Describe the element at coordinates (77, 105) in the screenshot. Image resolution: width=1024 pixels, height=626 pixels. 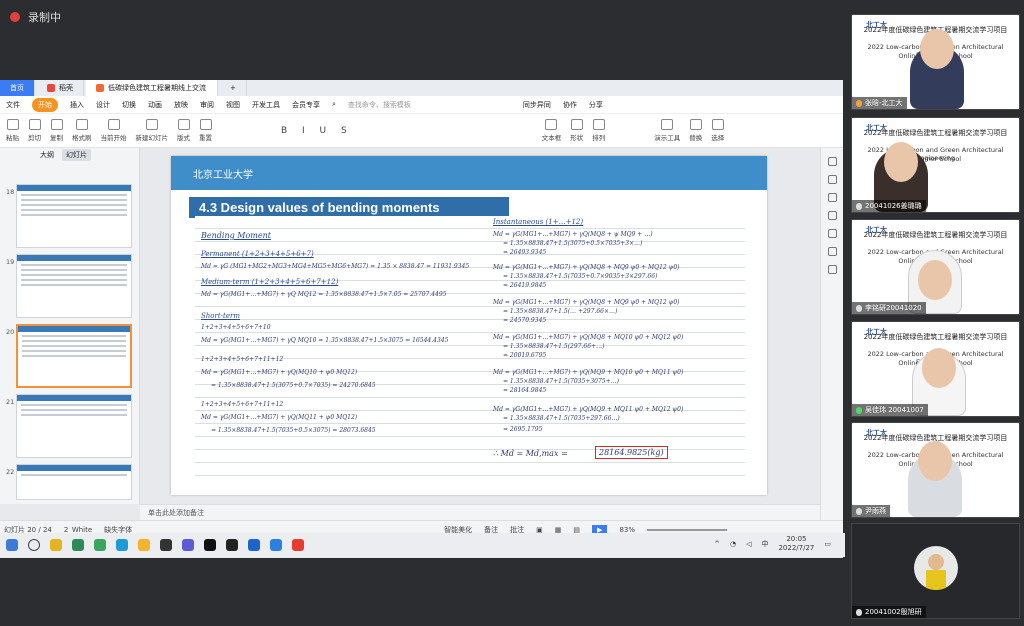
I see `menu-insert: 插入` at that location.